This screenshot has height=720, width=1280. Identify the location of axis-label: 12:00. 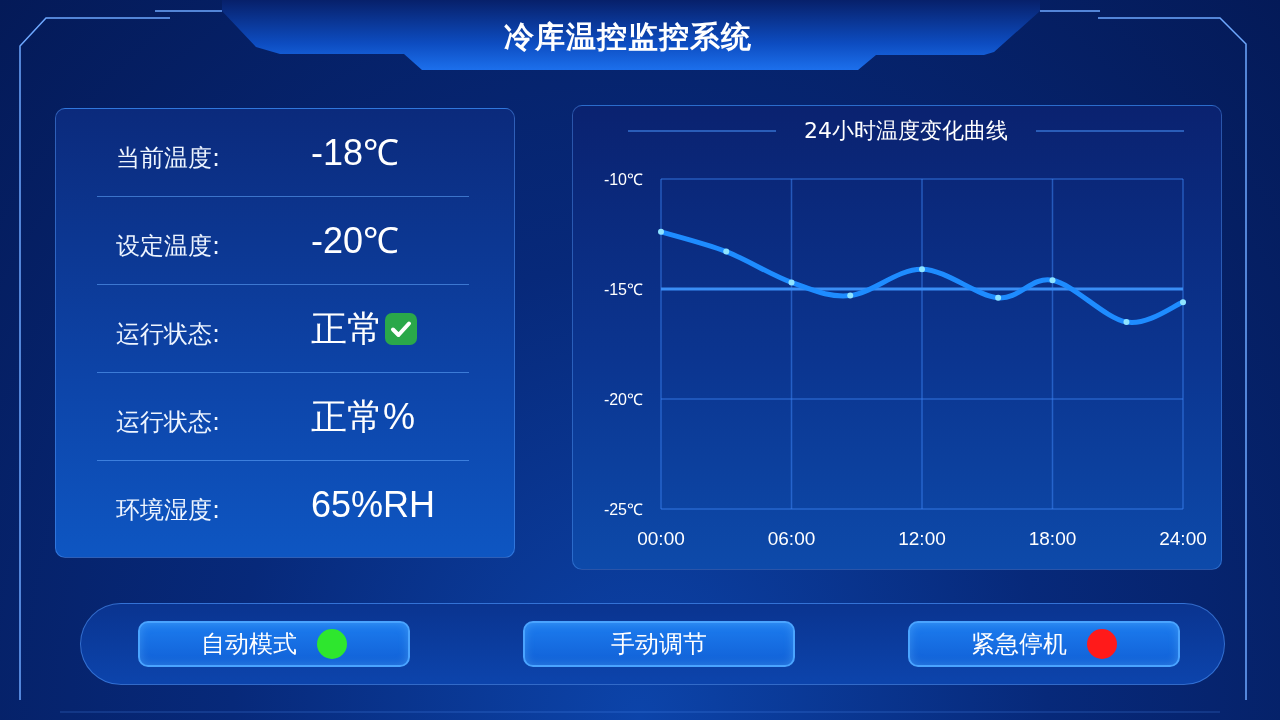
(922, 538).